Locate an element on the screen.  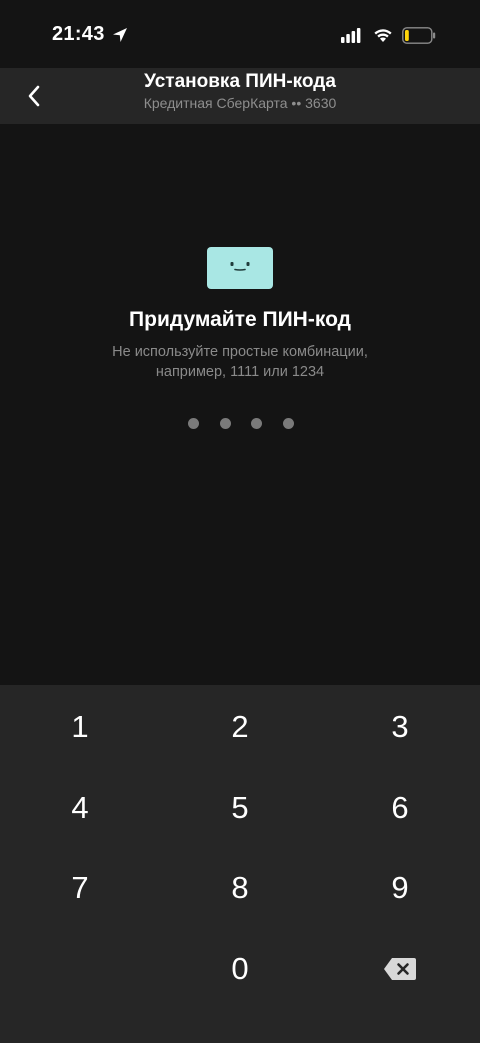
key-9: 9 is located at coordinates (400, 888).